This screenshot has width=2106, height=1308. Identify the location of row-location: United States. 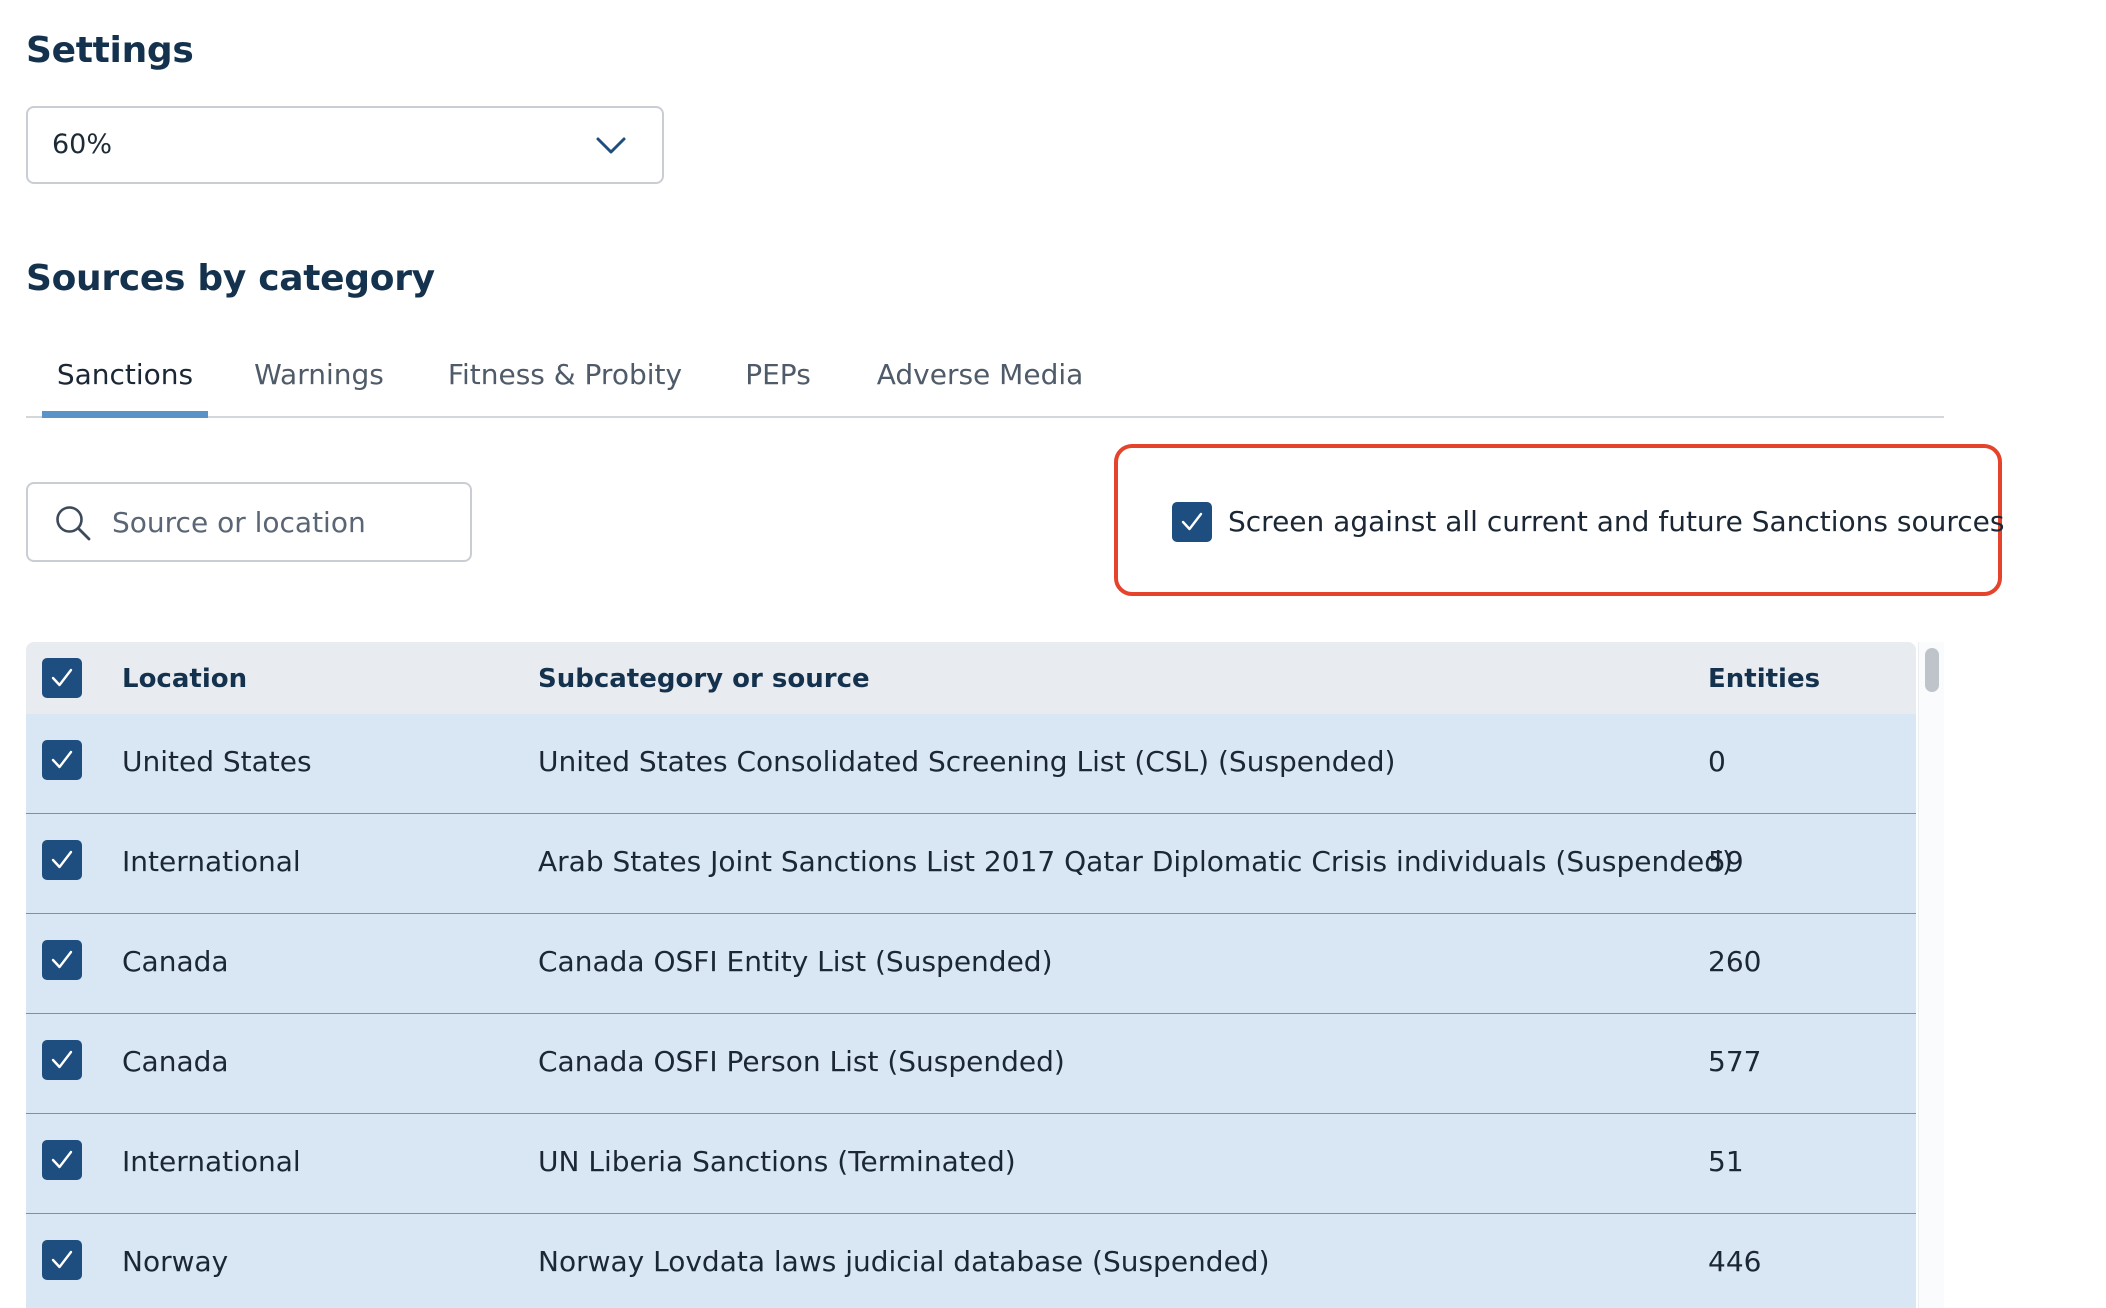
(217, 761).